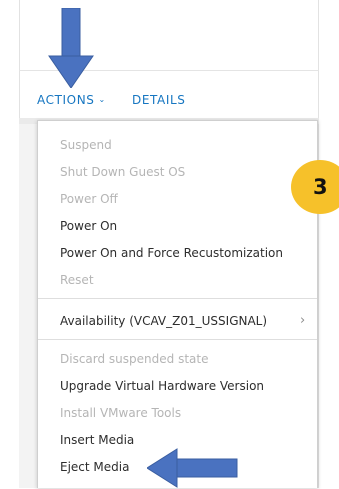  Describe the element at coordinates (86, 145) in the screenshot. I see `menu-item-suspend: Suspend` at that location.